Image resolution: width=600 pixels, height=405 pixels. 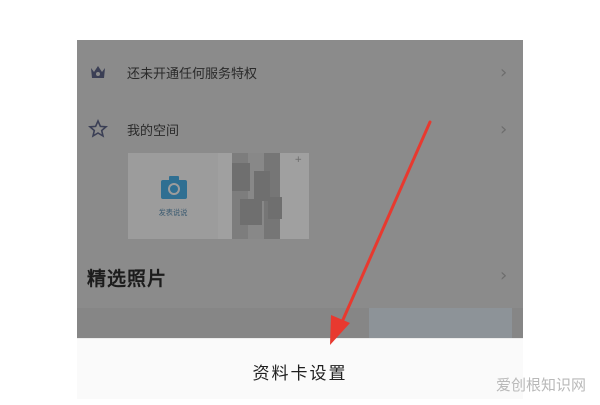 What do you see at coordinates (192, 74) in the screenshot?
I see `service-privilege-label: 还未开通任何服务特权` at bounding box center [192, 74].